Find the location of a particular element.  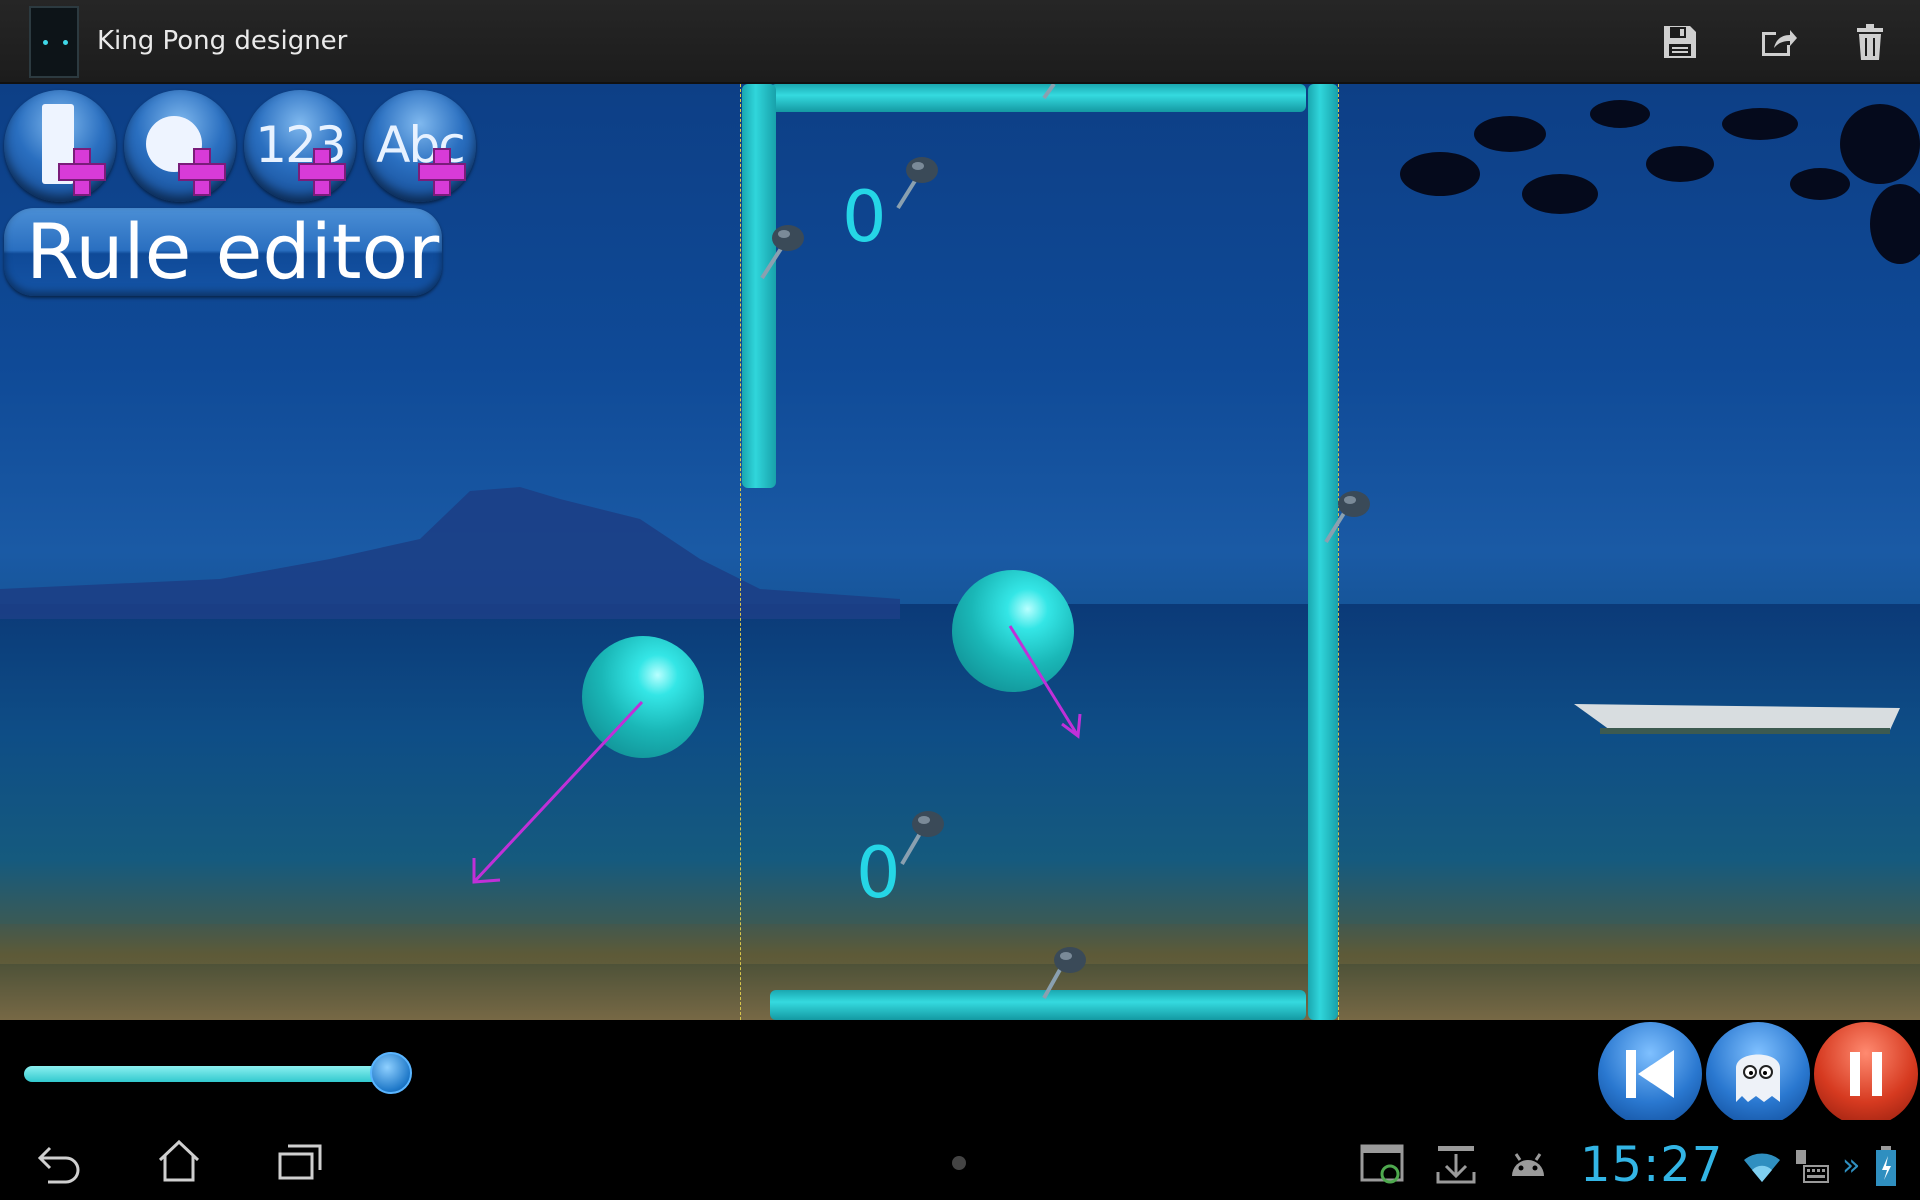

field-guide-left is located at coordinates (740, 552).